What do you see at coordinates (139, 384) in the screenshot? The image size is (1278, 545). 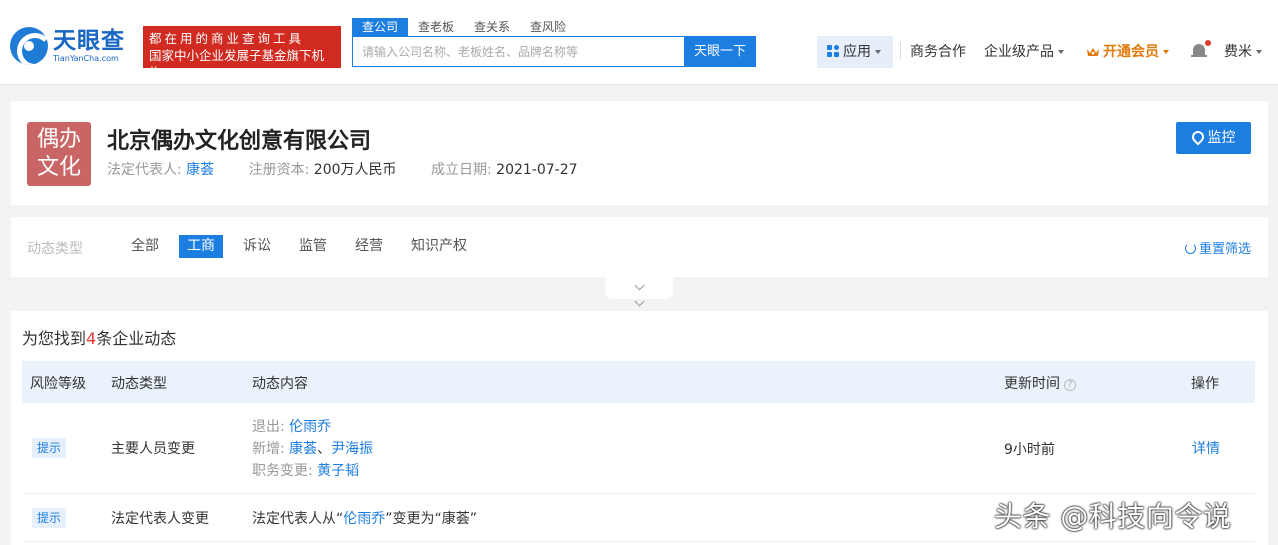 I see `col-event-type: 动态类型` at bounding box center [139, 384].